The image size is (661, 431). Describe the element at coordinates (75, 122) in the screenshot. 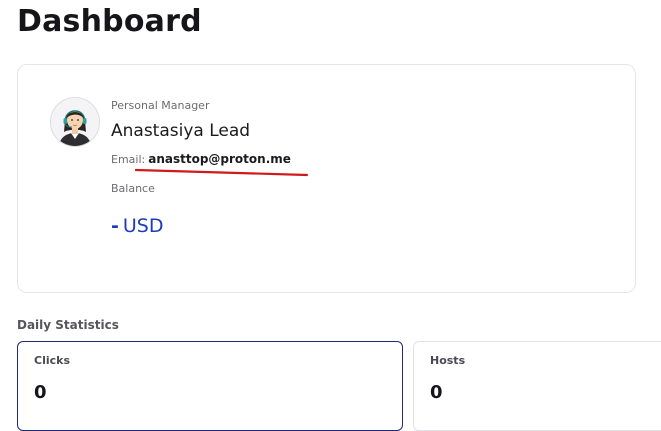

I see `manager-avatar-icon` at that location.